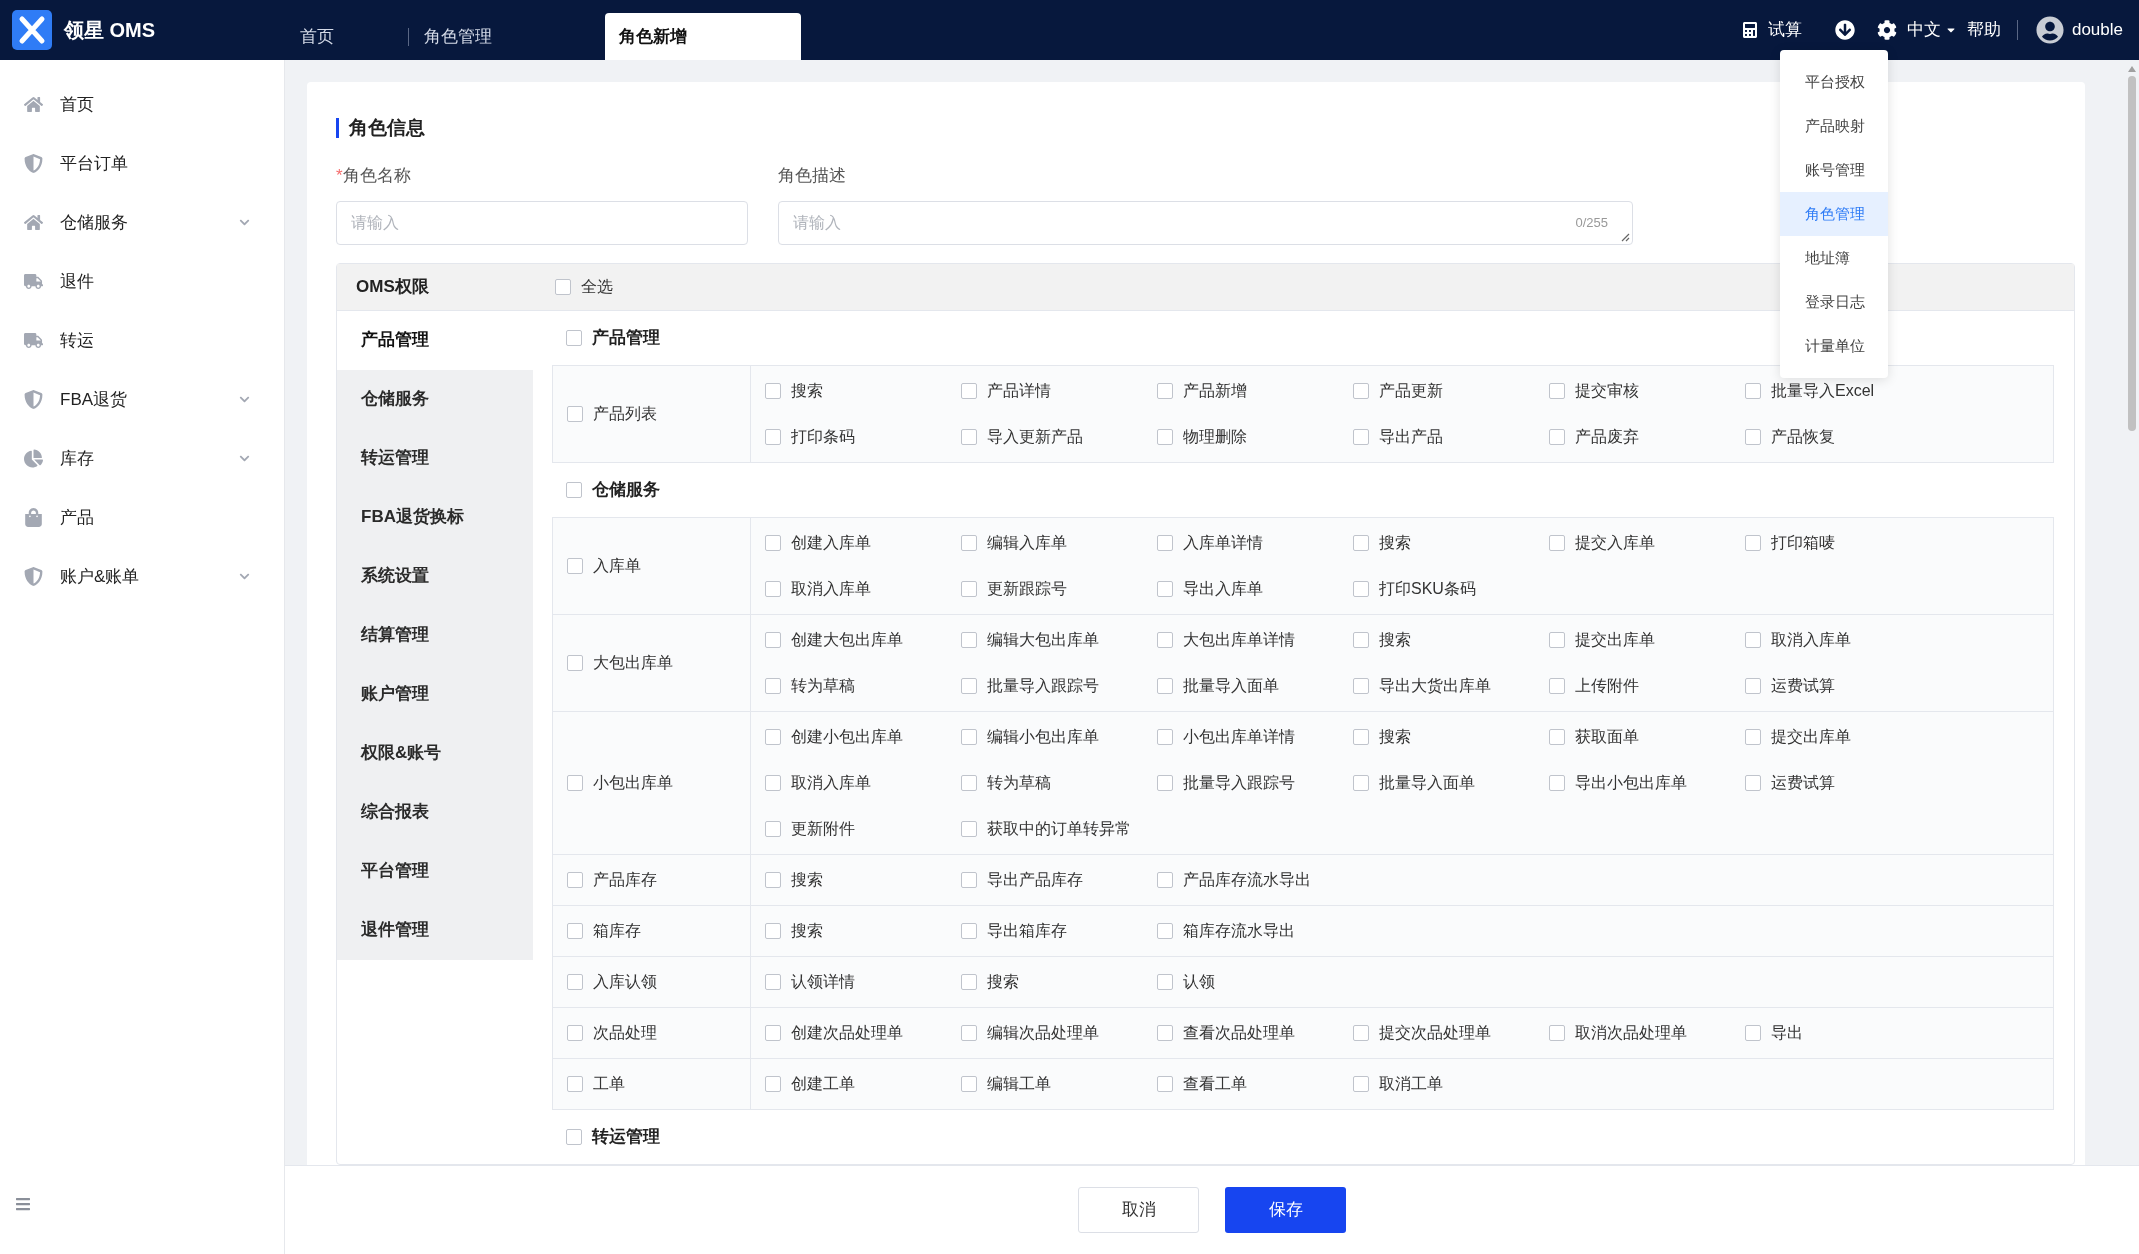 This screenshot has height=1254, width=2139. What do you see at coordinates (142, 104) in the screenshot?
I see `sidebar-item: 首页` at bounding box center [142, 104].